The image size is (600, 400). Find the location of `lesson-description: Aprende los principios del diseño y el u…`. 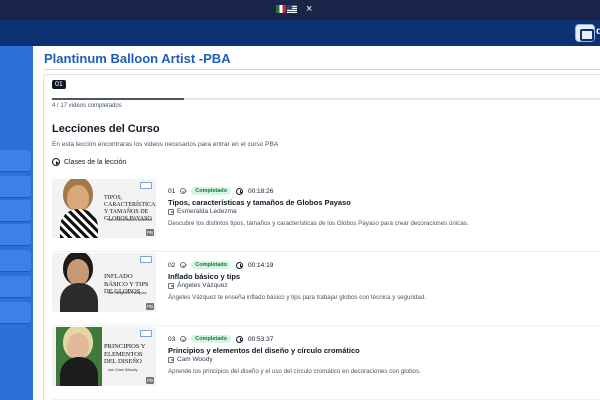

lesson-description: Aprende los principios del diseño y el u… is located at coordinates (294, 371).